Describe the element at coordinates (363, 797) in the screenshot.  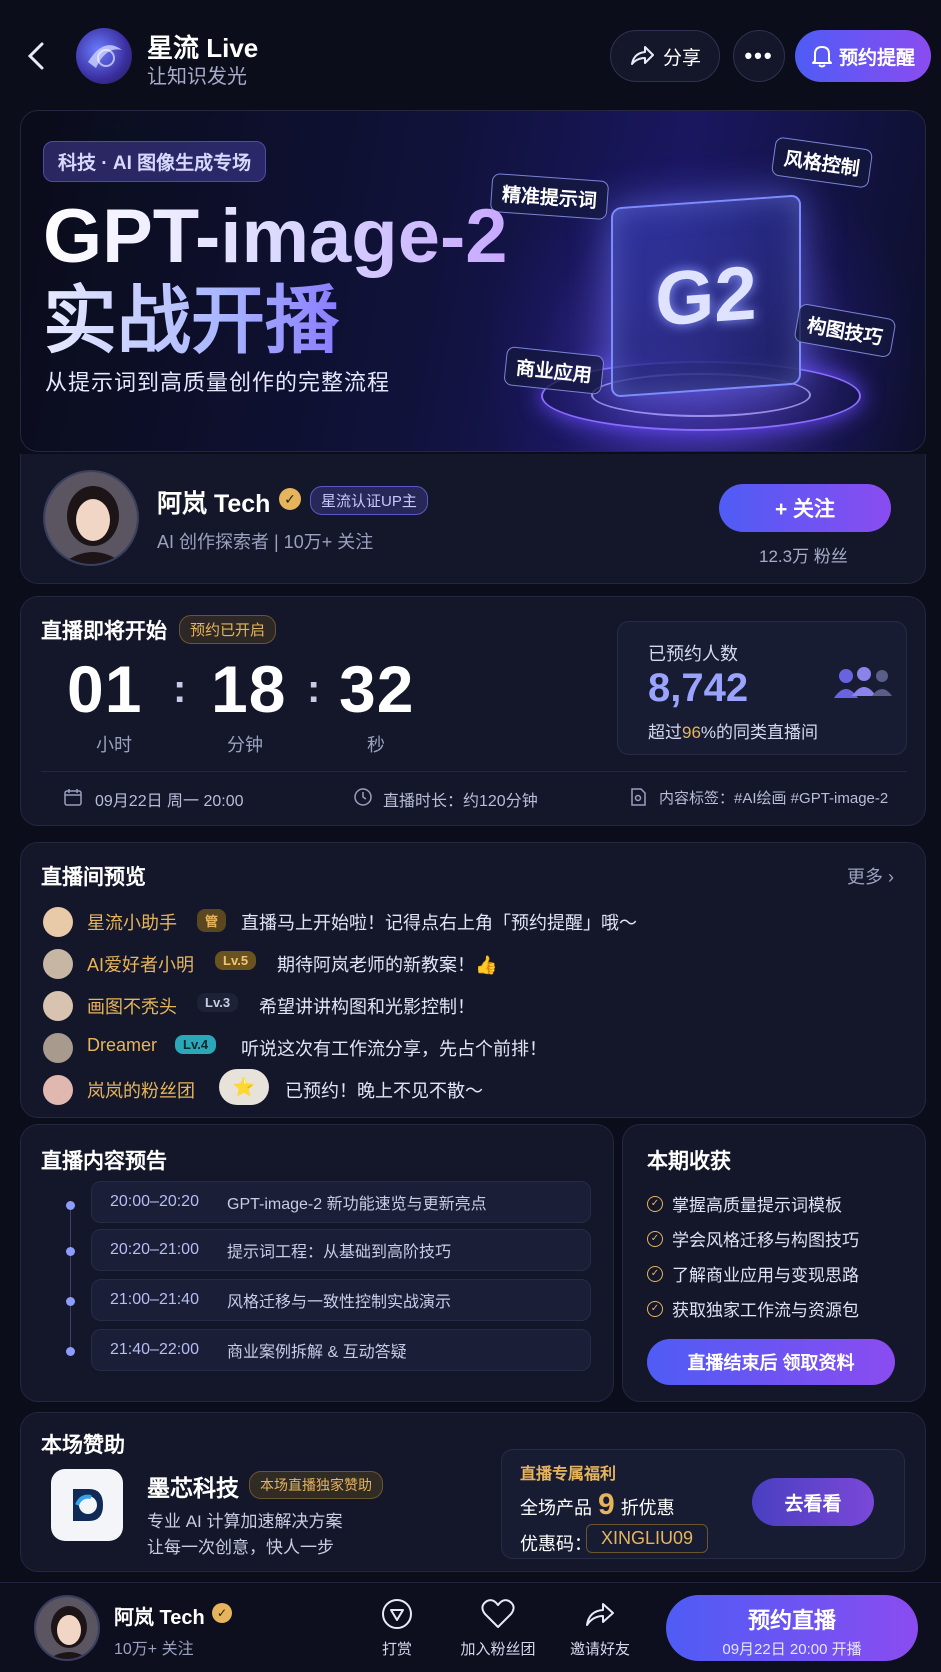
I see `clock-icon` at that location.